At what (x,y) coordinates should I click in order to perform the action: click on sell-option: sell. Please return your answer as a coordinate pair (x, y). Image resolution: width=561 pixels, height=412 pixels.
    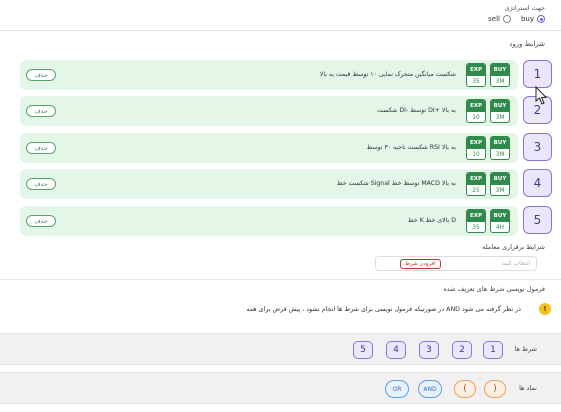
    Looking at the image, I should click on (499, 19).